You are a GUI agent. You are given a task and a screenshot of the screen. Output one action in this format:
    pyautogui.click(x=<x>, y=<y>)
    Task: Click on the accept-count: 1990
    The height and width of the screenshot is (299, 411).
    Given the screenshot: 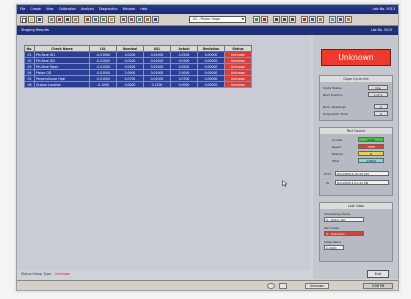 What is the action you would take?
    pyautogui.click(x=371, y=139)
    